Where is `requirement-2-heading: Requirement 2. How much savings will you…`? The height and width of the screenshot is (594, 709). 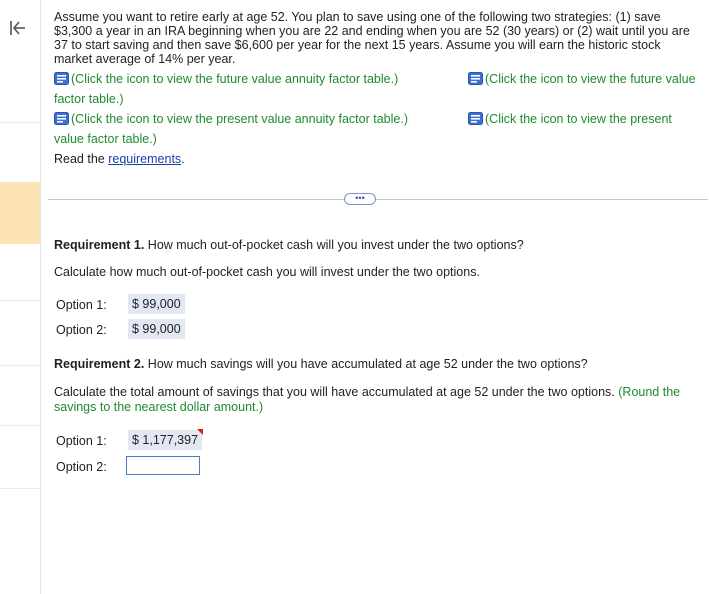
requirement-2-heading: Requirement 2. How much savings will you… is located at coordinates (321, 364).